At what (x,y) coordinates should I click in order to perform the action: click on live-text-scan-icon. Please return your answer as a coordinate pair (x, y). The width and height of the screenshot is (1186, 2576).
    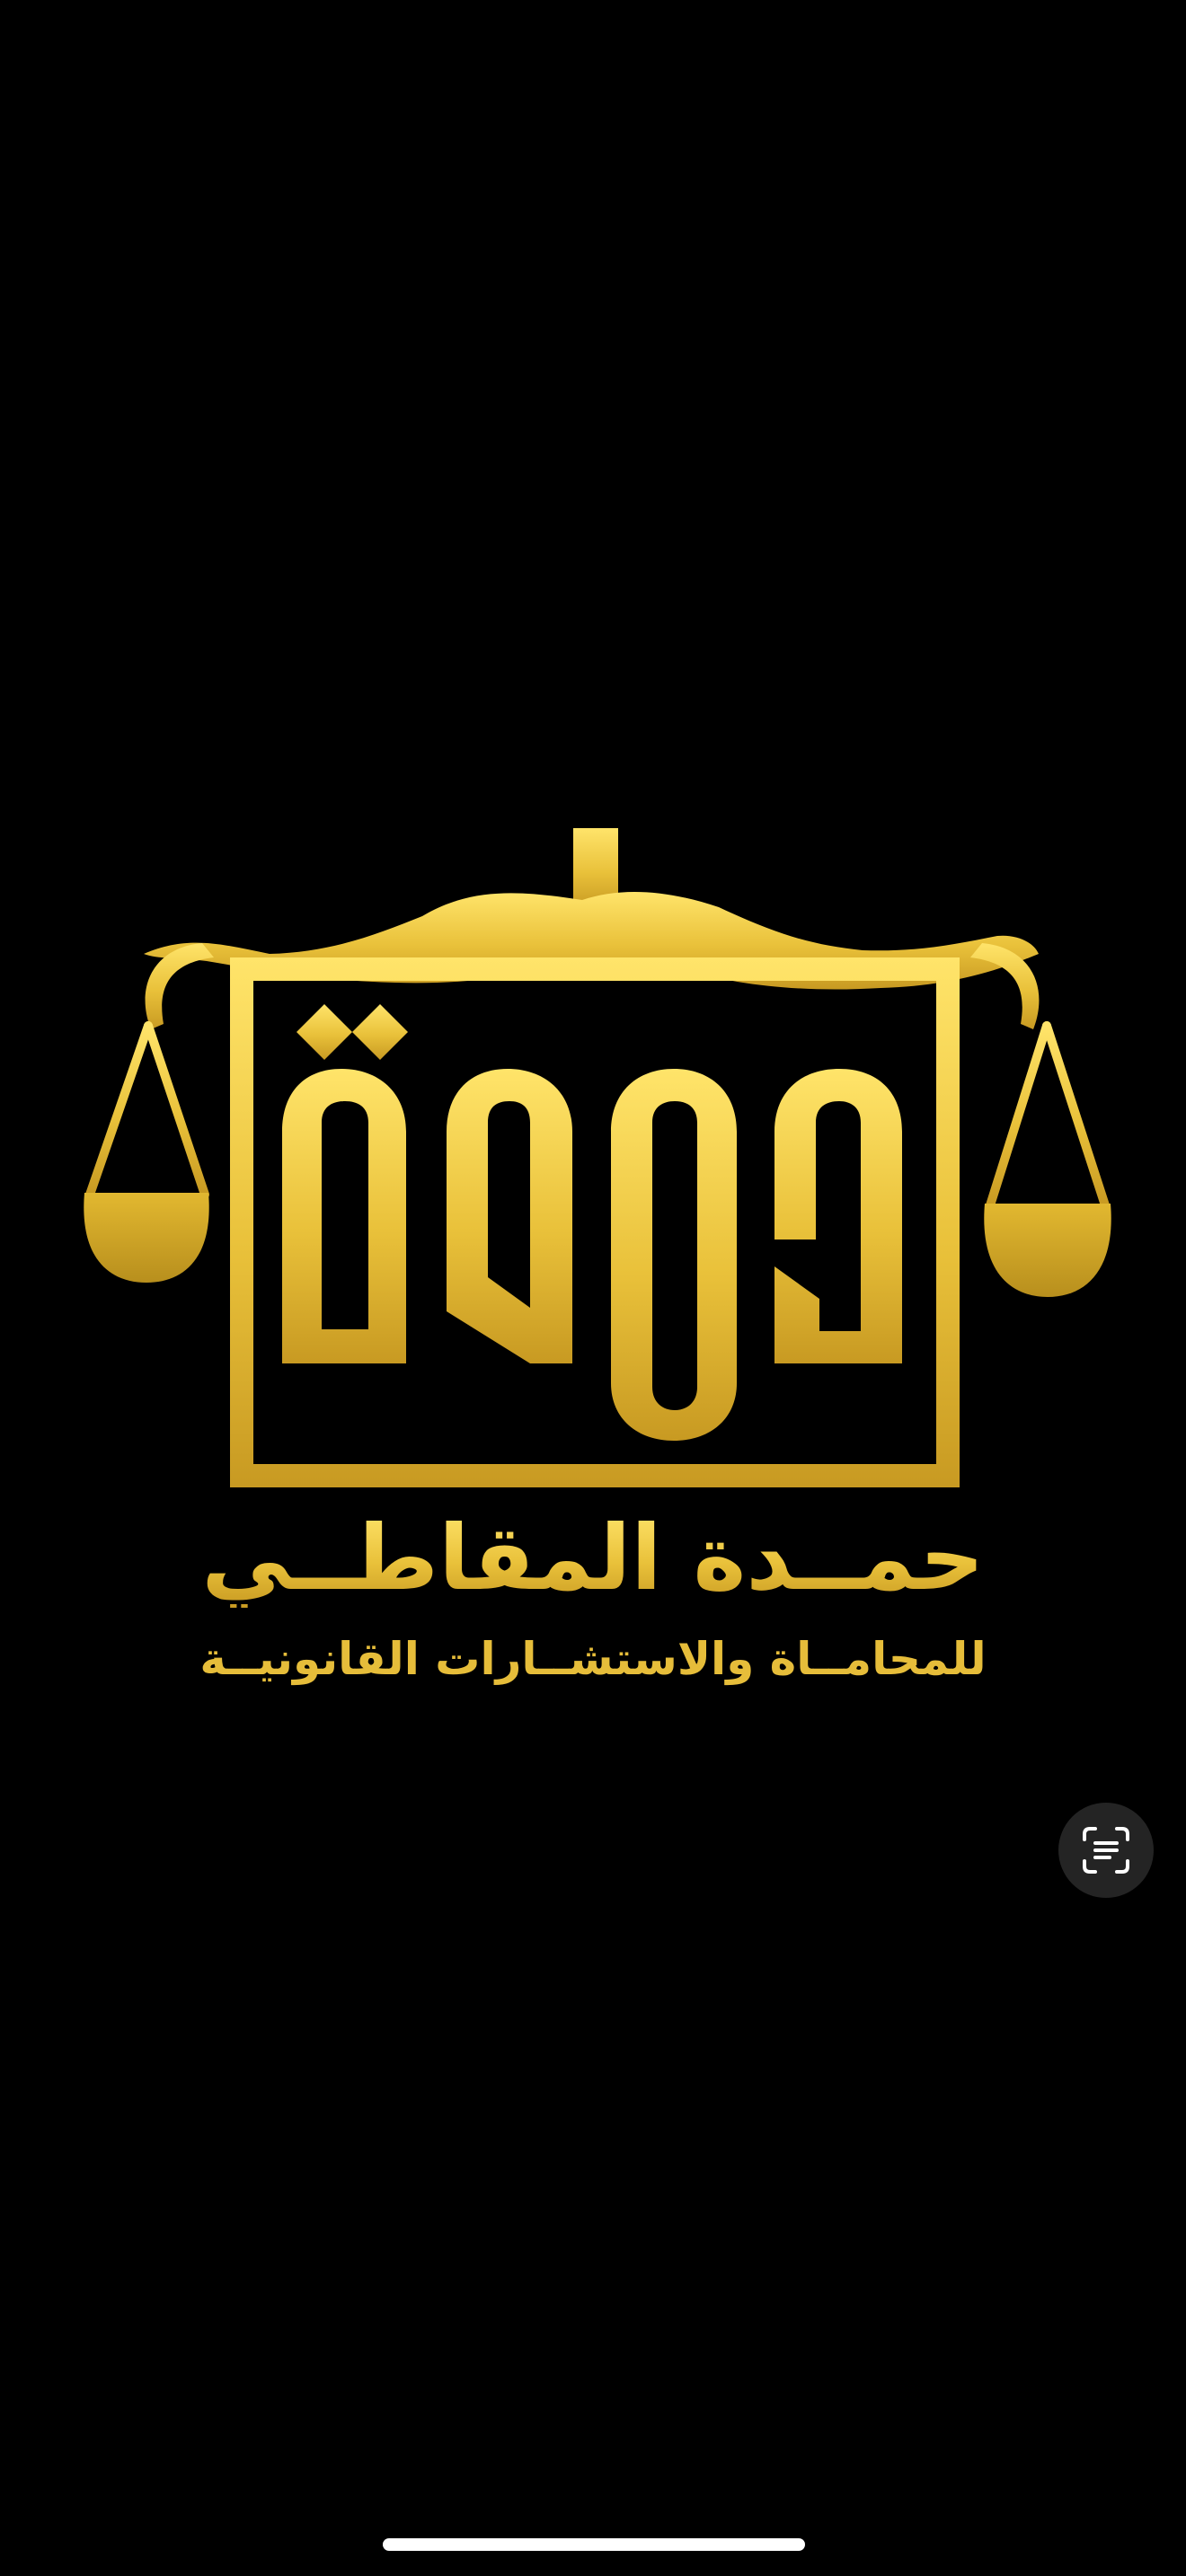
    Looking at the image, I should click on (1106, 1850).